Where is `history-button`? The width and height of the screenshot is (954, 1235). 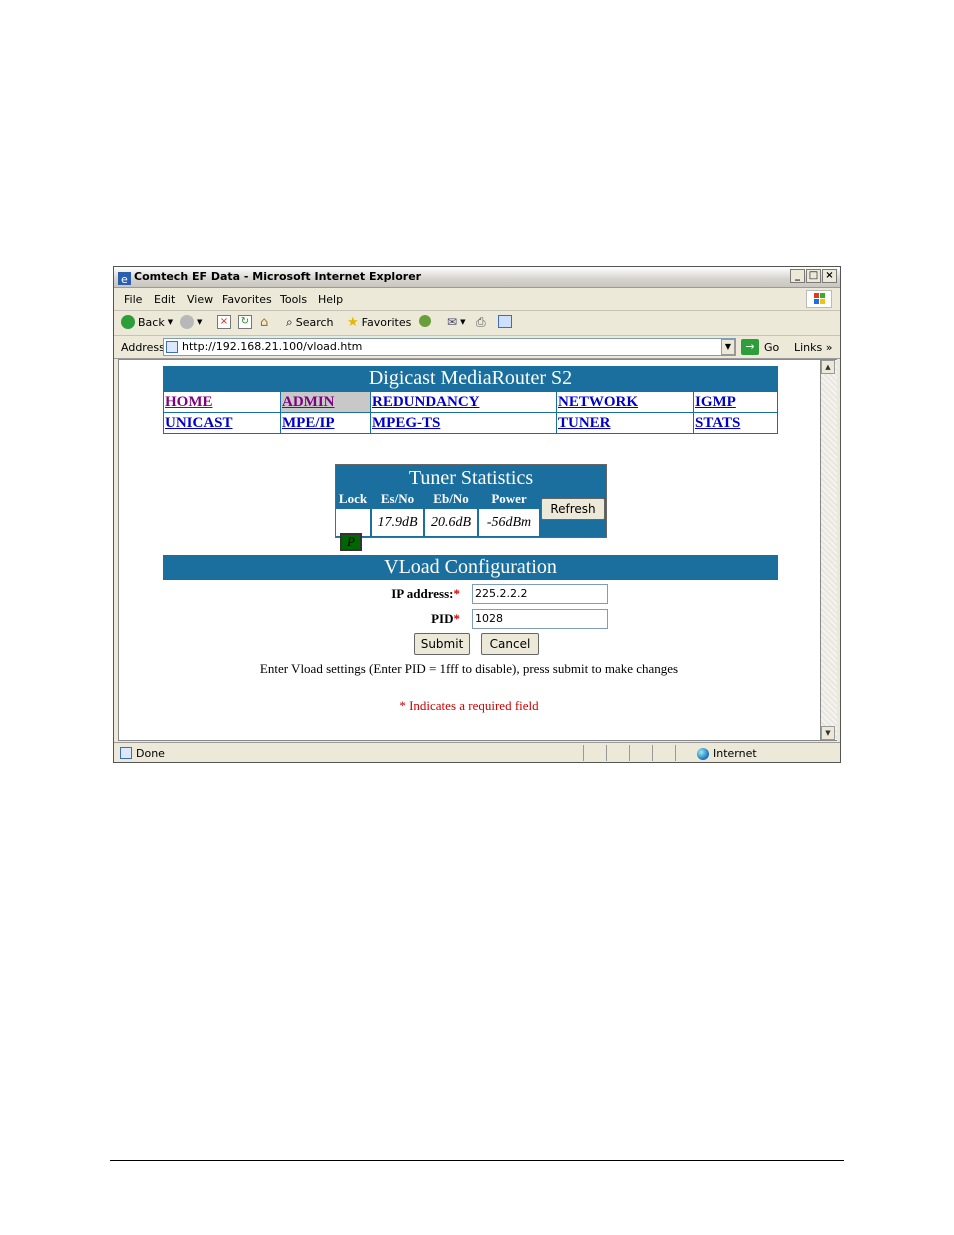
history-button is located at coordinates (425, 321).